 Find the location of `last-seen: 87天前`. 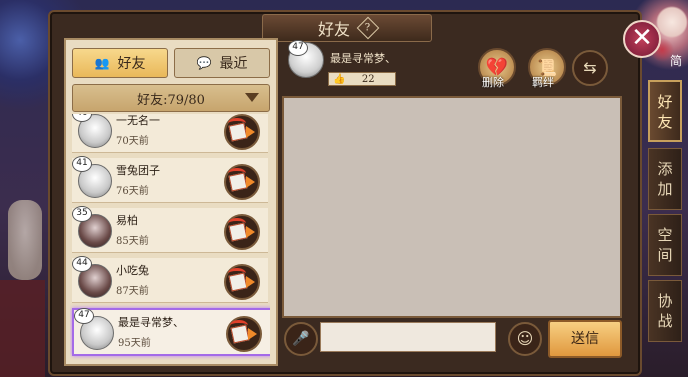

last-seen: 87天前 is located at coordinates (132, 291).